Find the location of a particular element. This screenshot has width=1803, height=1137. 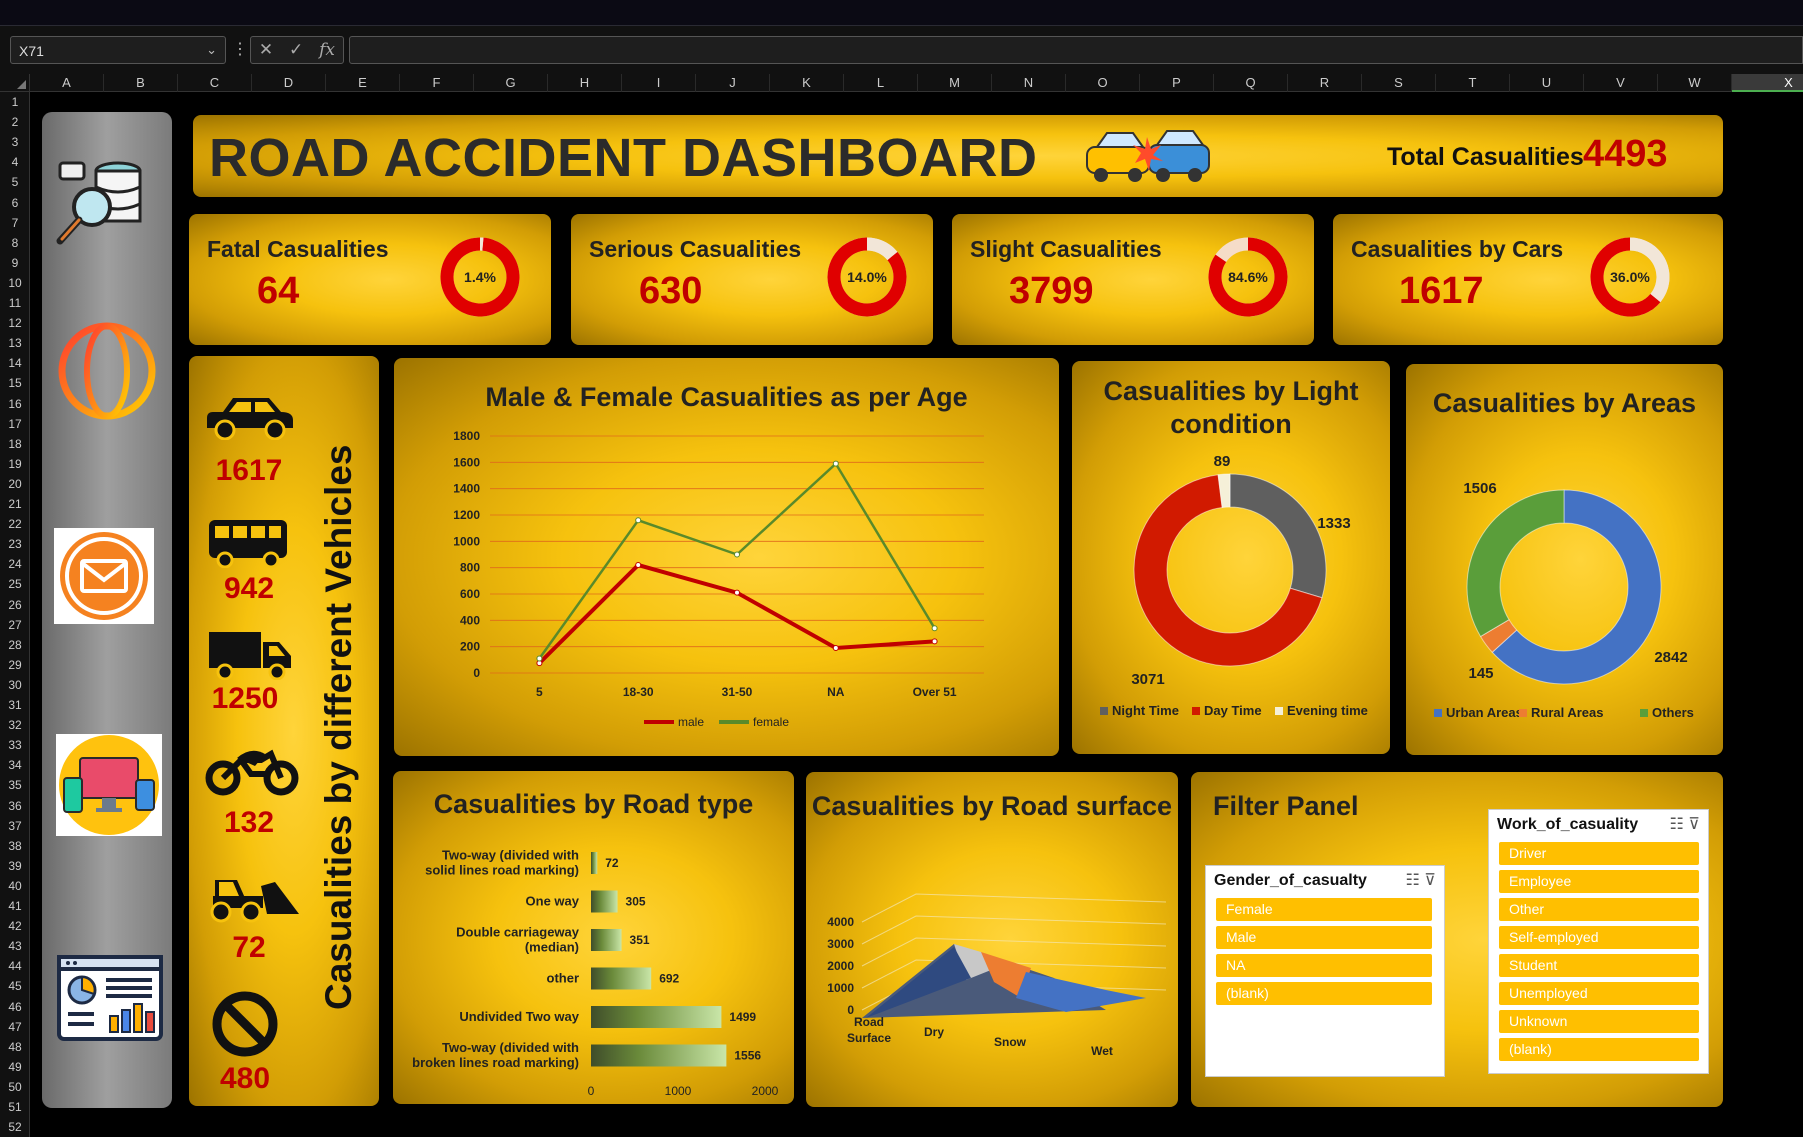

row-header: 30 is located at coordinates (15, 685).